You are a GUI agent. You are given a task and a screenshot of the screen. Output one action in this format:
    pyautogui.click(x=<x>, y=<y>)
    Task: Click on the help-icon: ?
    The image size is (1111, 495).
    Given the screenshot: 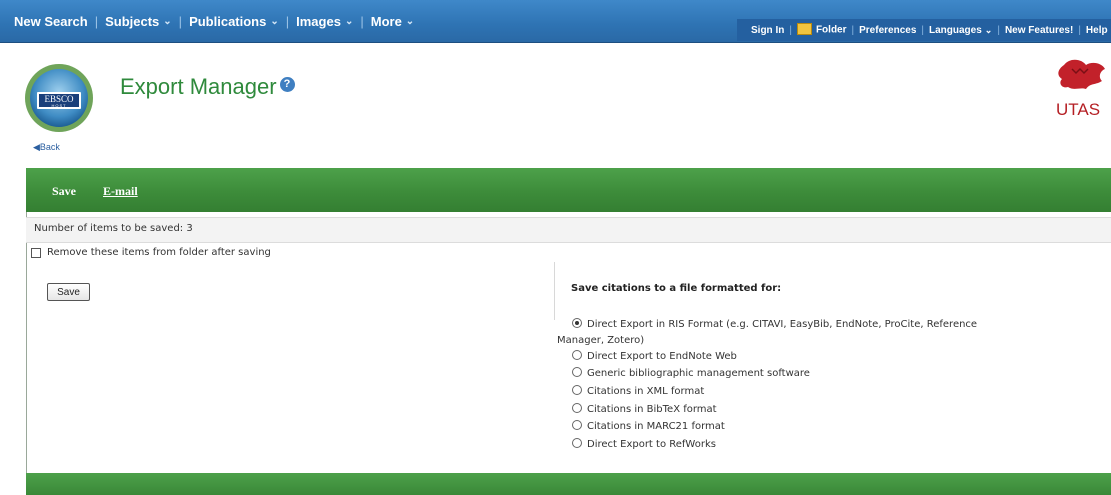 What is the action you would take?
    pyautogui.click(x=287, y=84)
    